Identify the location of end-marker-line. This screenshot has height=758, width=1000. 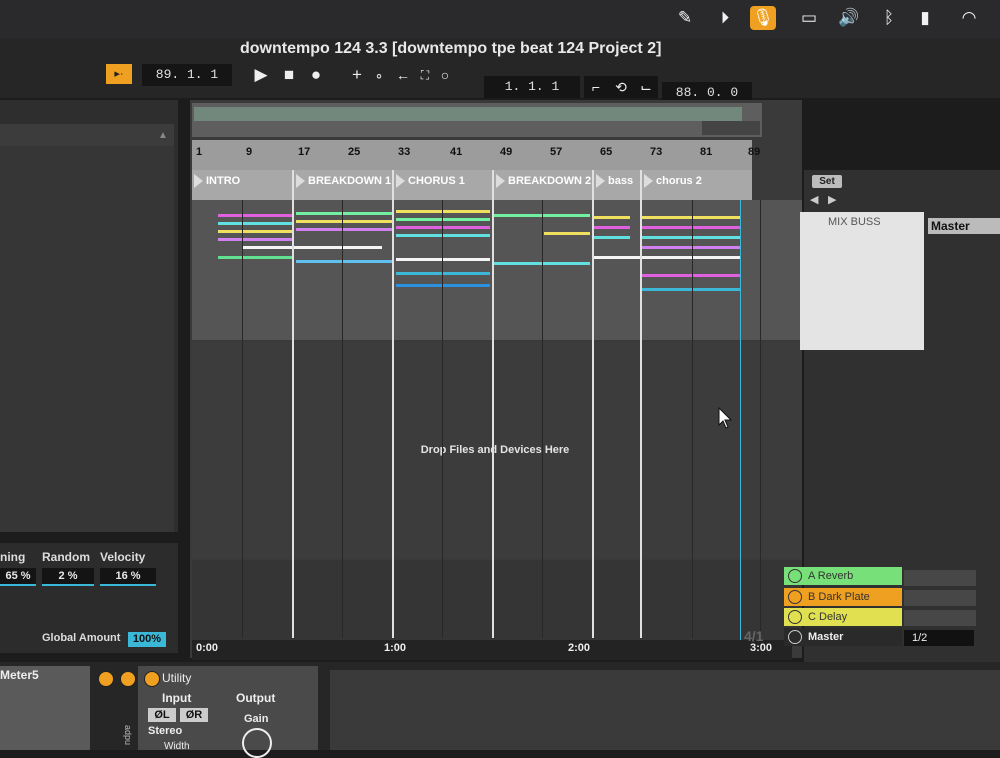
(740, 420).